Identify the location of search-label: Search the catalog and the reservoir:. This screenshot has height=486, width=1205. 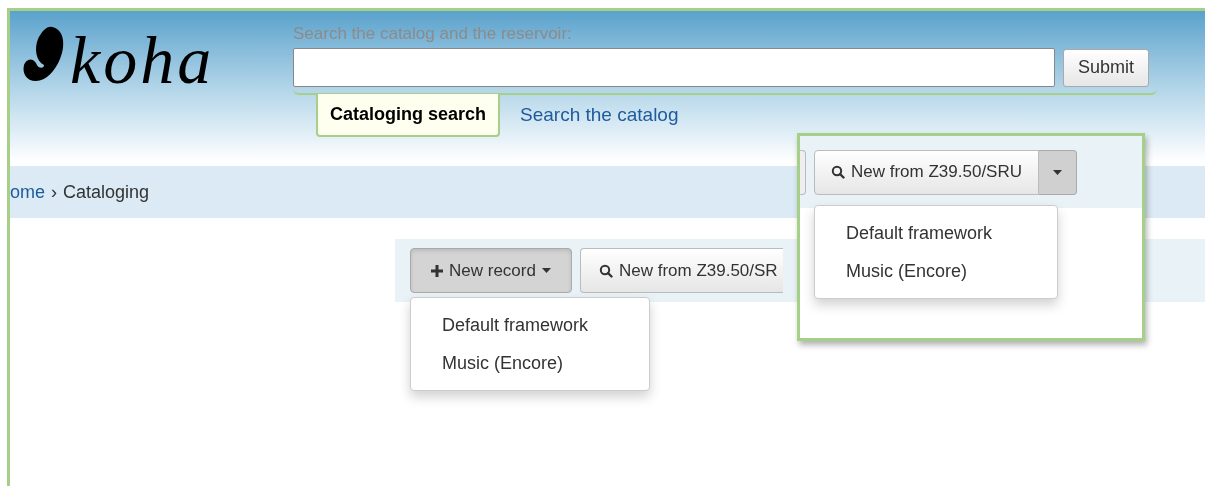
(433, 34).